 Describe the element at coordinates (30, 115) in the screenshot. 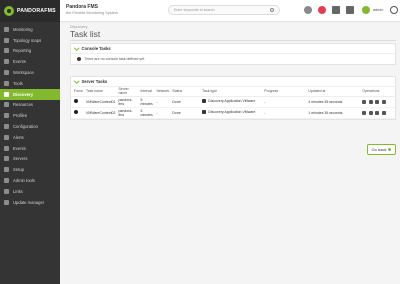

I see `sidebar-item-profiles: Profiles` at that location.